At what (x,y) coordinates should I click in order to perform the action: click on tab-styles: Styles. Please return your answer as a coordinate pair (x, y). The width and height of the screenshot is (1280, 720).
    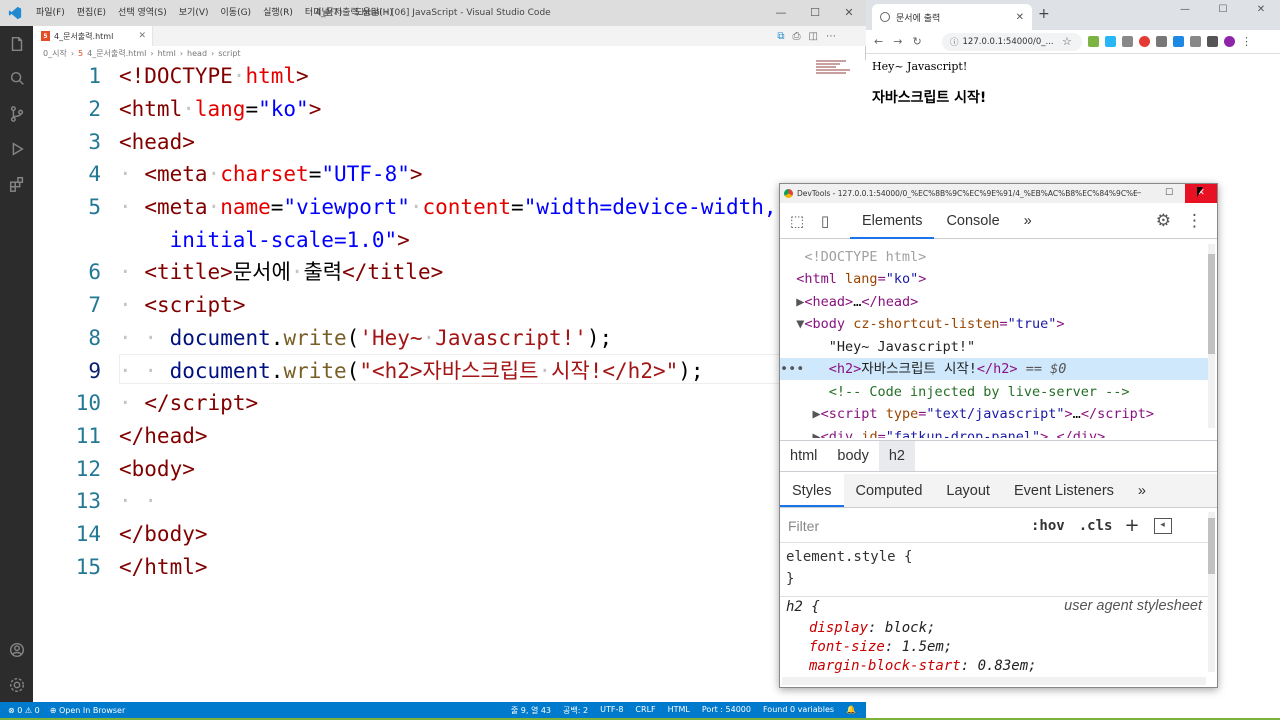
    Looking at the image, I should click on (812, 490).